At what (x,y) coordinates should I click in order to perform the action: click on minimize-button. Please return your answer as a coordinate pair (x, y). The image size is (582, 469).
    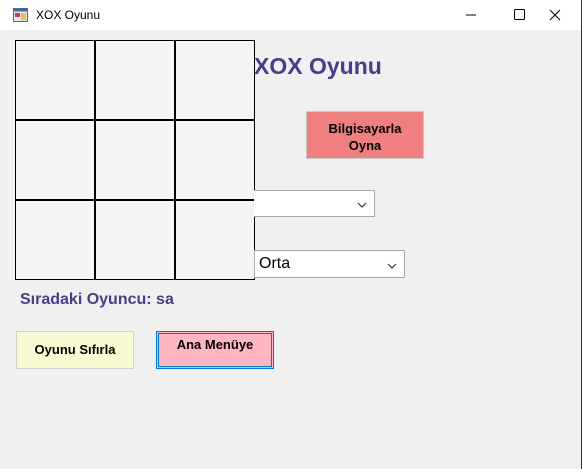
    Looking at the image, I should click on (471, 15).